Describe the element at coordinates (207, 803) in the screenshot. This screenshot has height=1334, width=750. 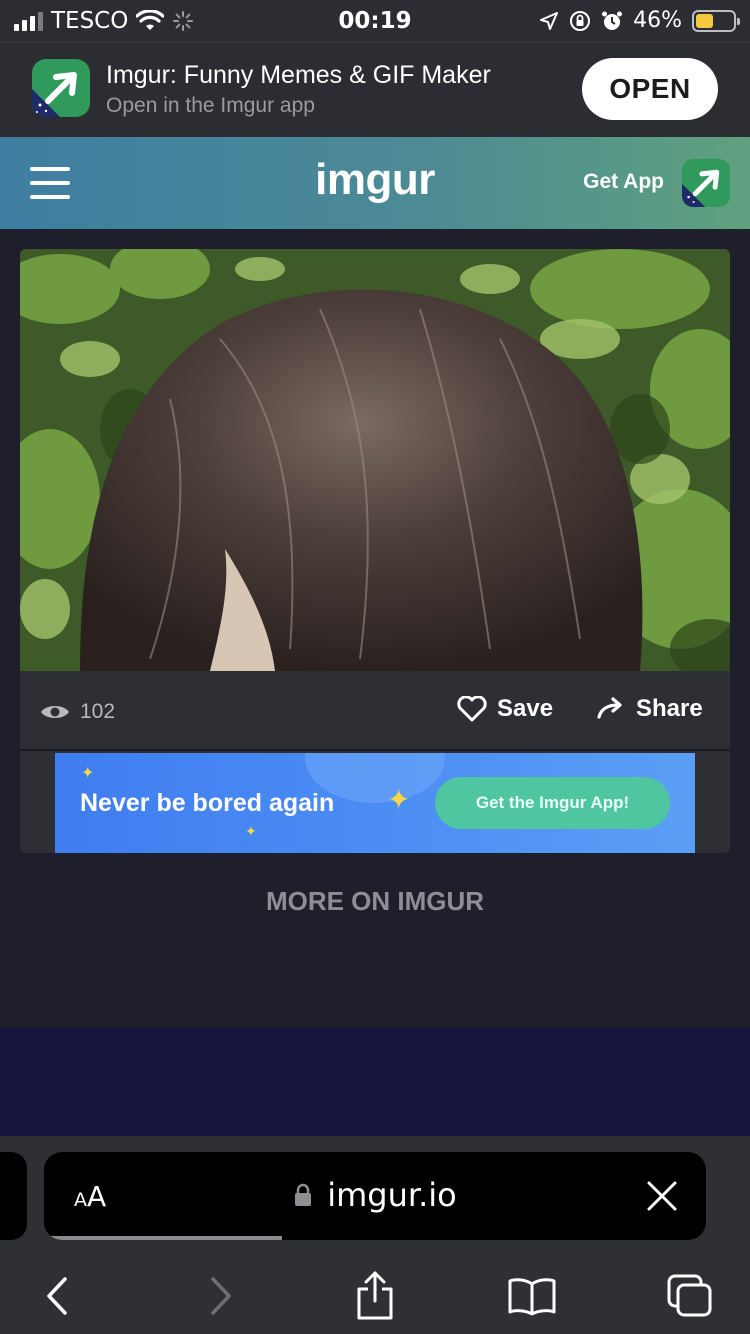
I see `promo-text: Never be bored again` at that location.